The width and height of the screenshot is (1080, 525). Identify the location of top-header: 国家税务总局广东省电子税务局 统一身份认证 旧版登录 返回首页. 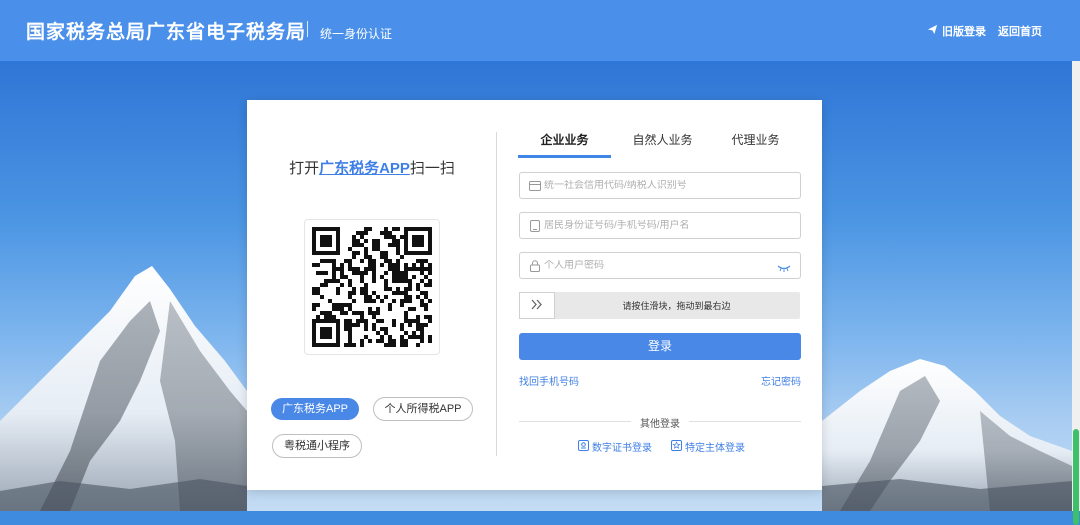
(540, 30).